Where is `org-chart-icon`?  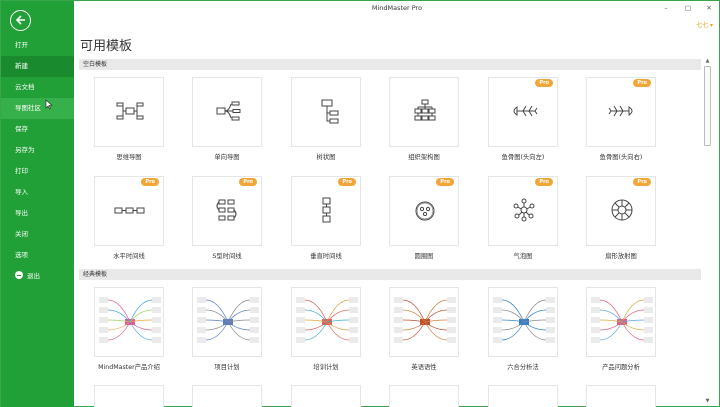 org-chart-icon is located at coordinates (425, 110).